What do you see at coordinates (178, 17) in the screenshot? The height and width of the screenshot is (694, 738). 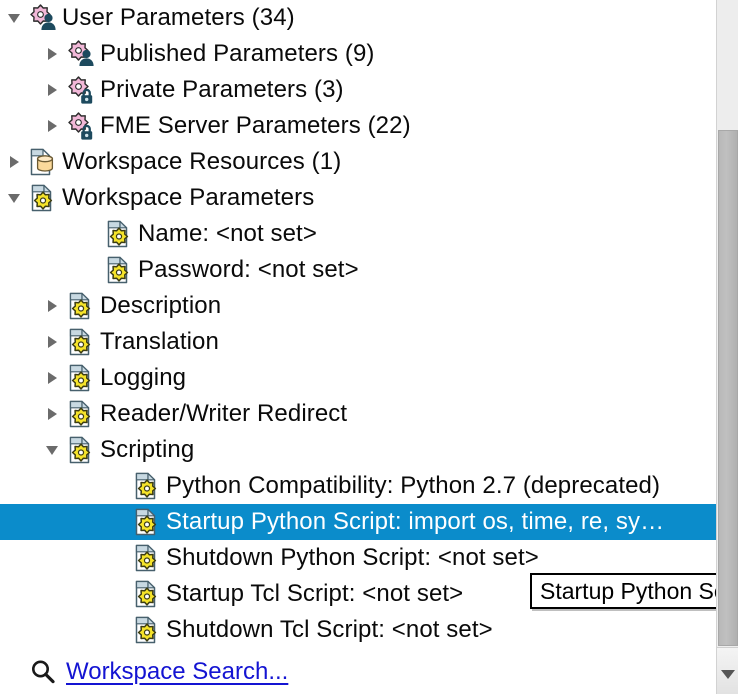 I see `tree-row-label: User Parameters (34)` at bounding box center [178, 17].